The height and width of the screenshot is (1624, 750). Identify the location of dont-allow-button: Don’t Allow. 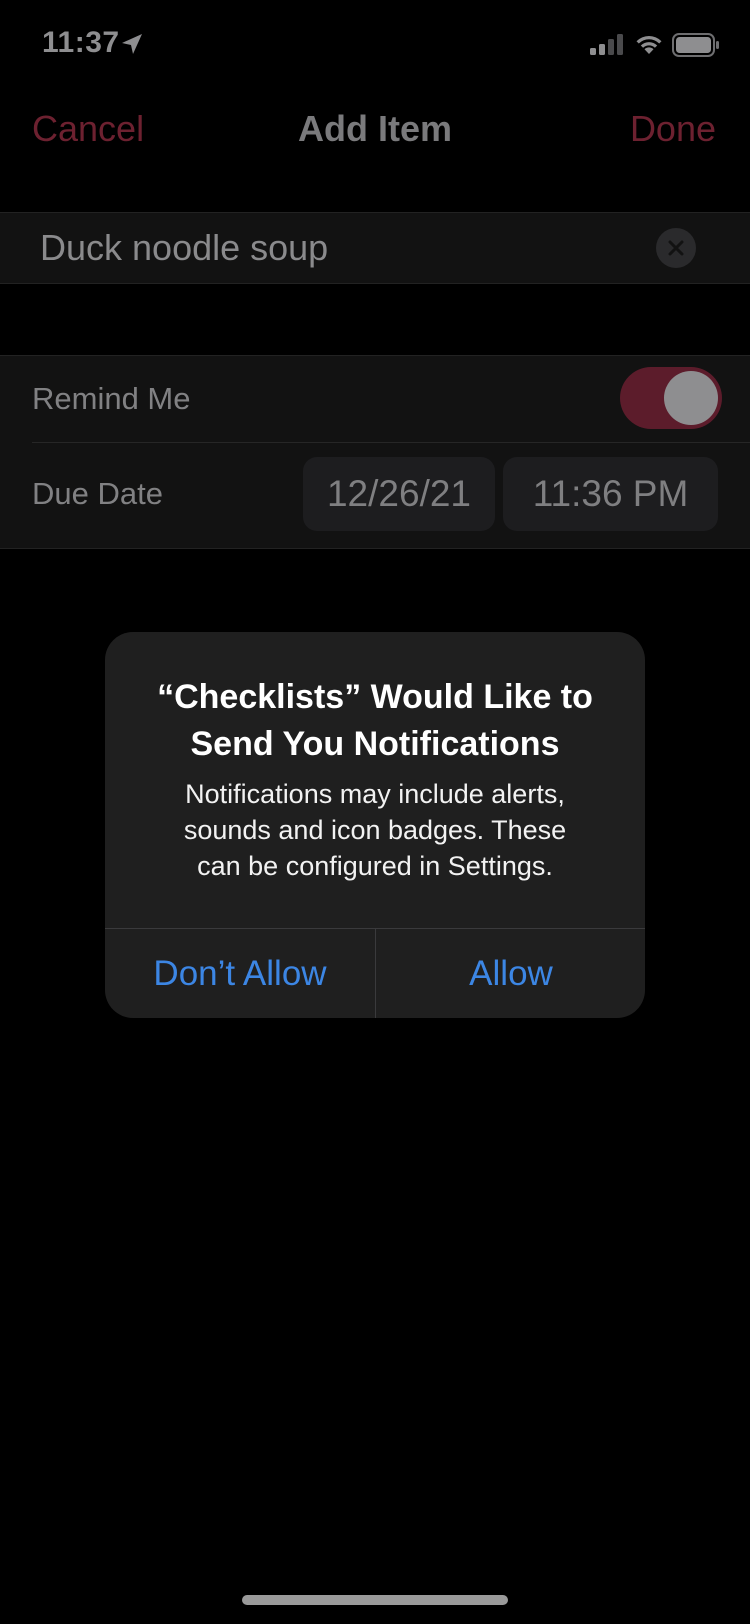
(240, 973).